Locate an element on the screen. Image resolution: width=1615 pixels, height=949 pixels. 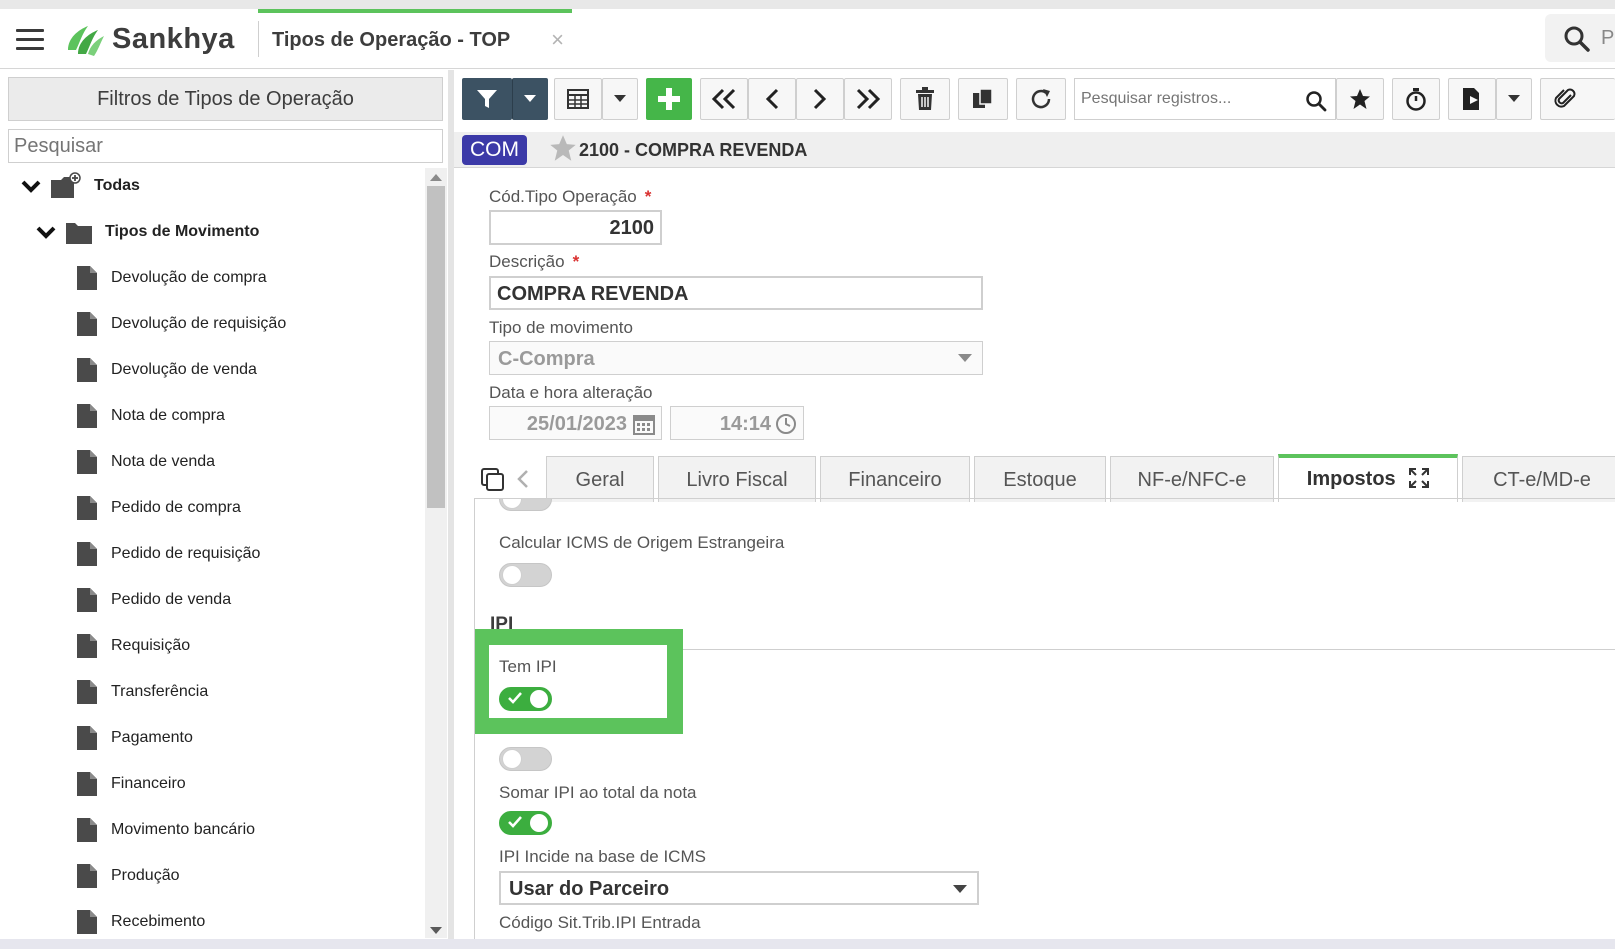
trash-icon is located at coordinates (925, 98).